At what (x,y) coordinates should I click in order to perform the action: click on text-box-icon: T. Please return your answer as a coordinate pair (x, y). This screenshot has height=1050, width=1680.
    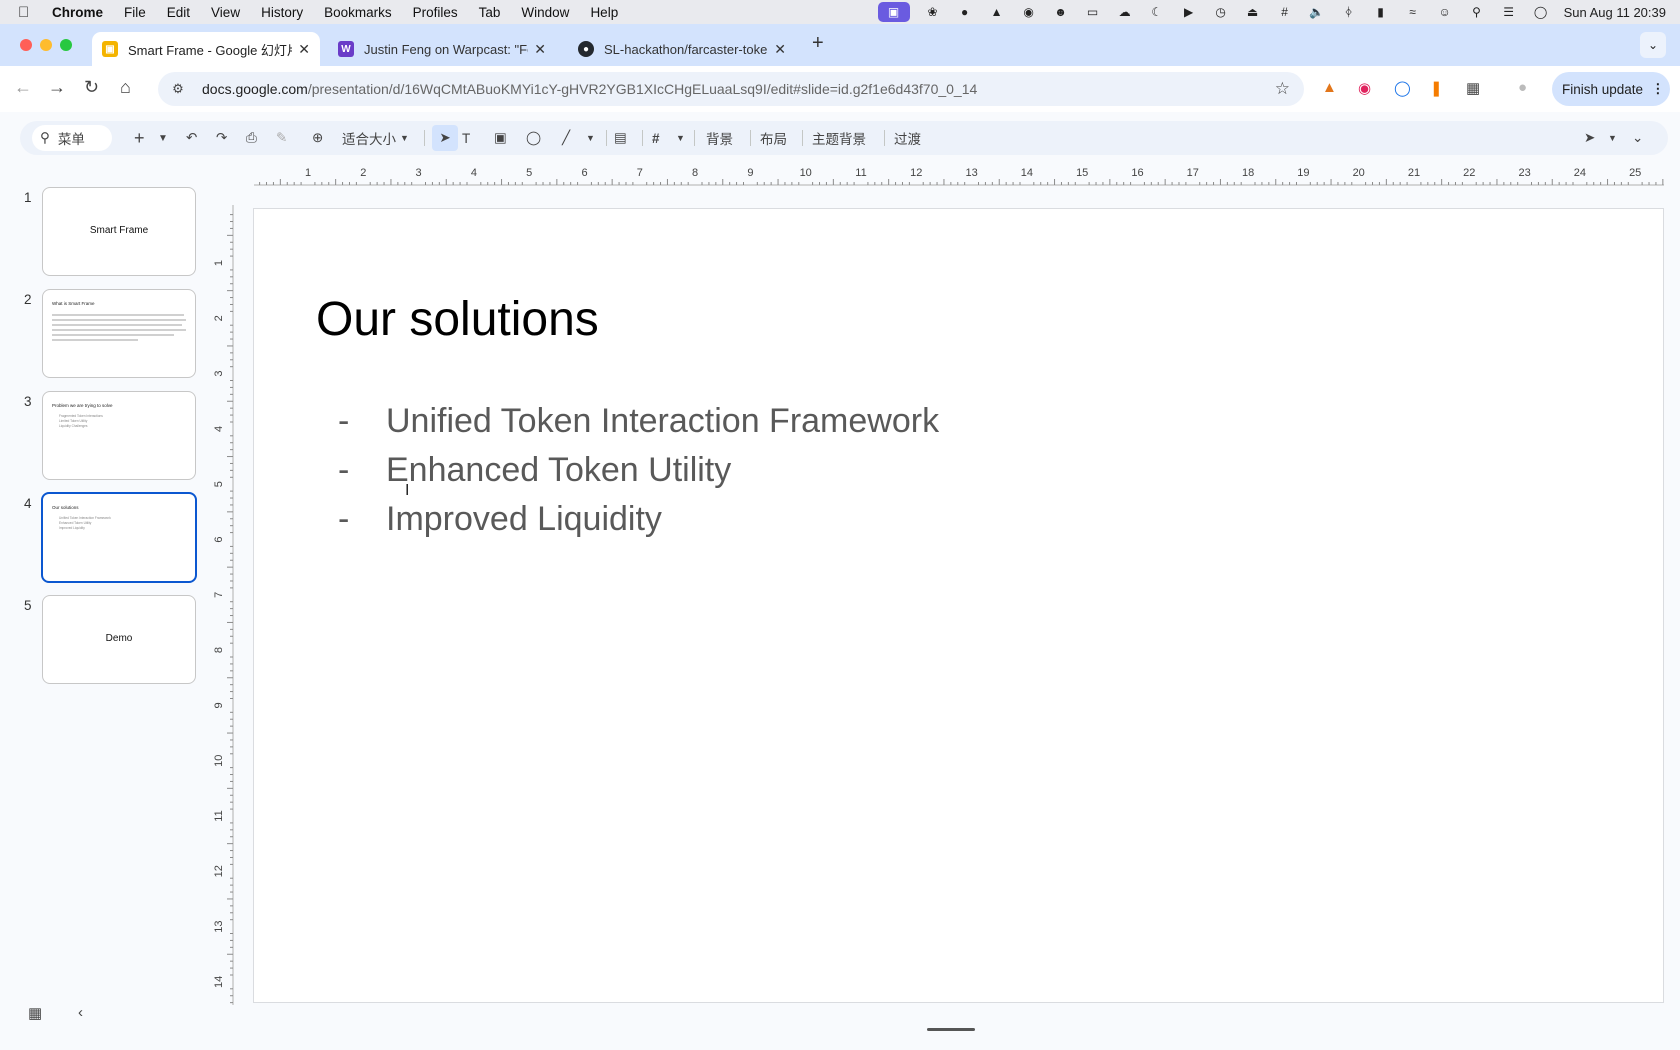
    Looking at the image, I should click on (466, 138).